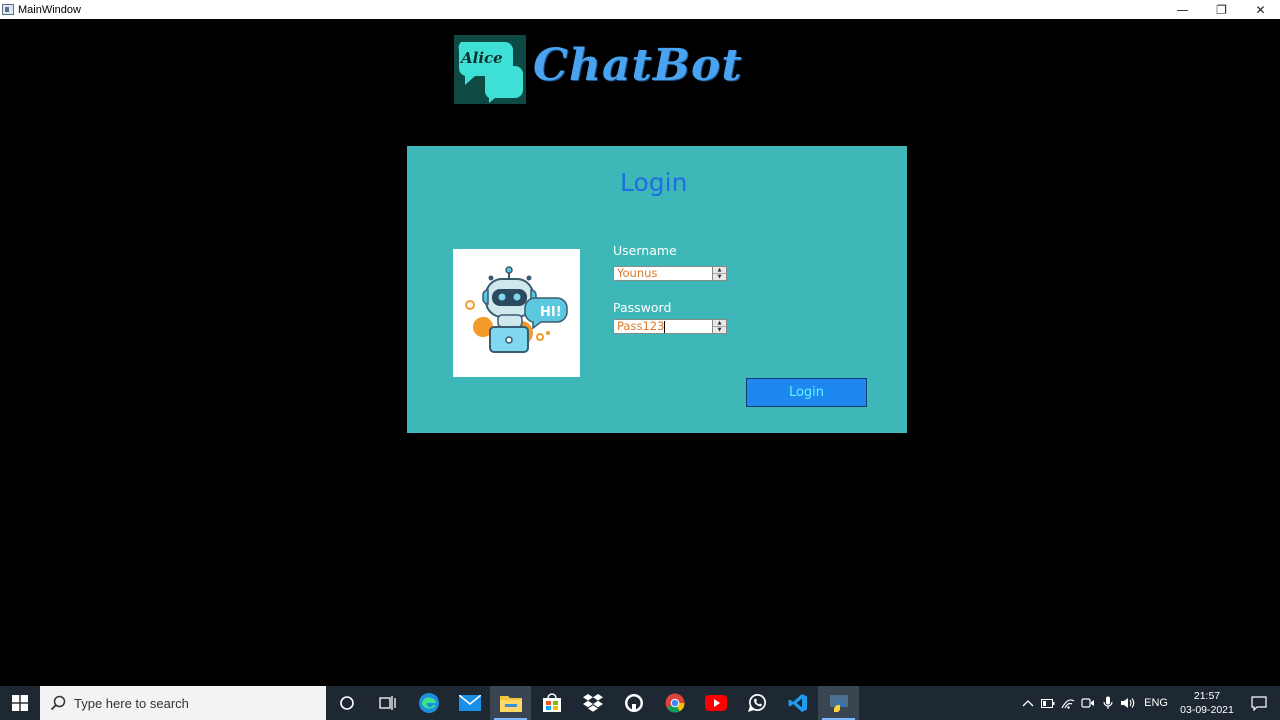  I want to click on volume-icon, so click(1128, 703).